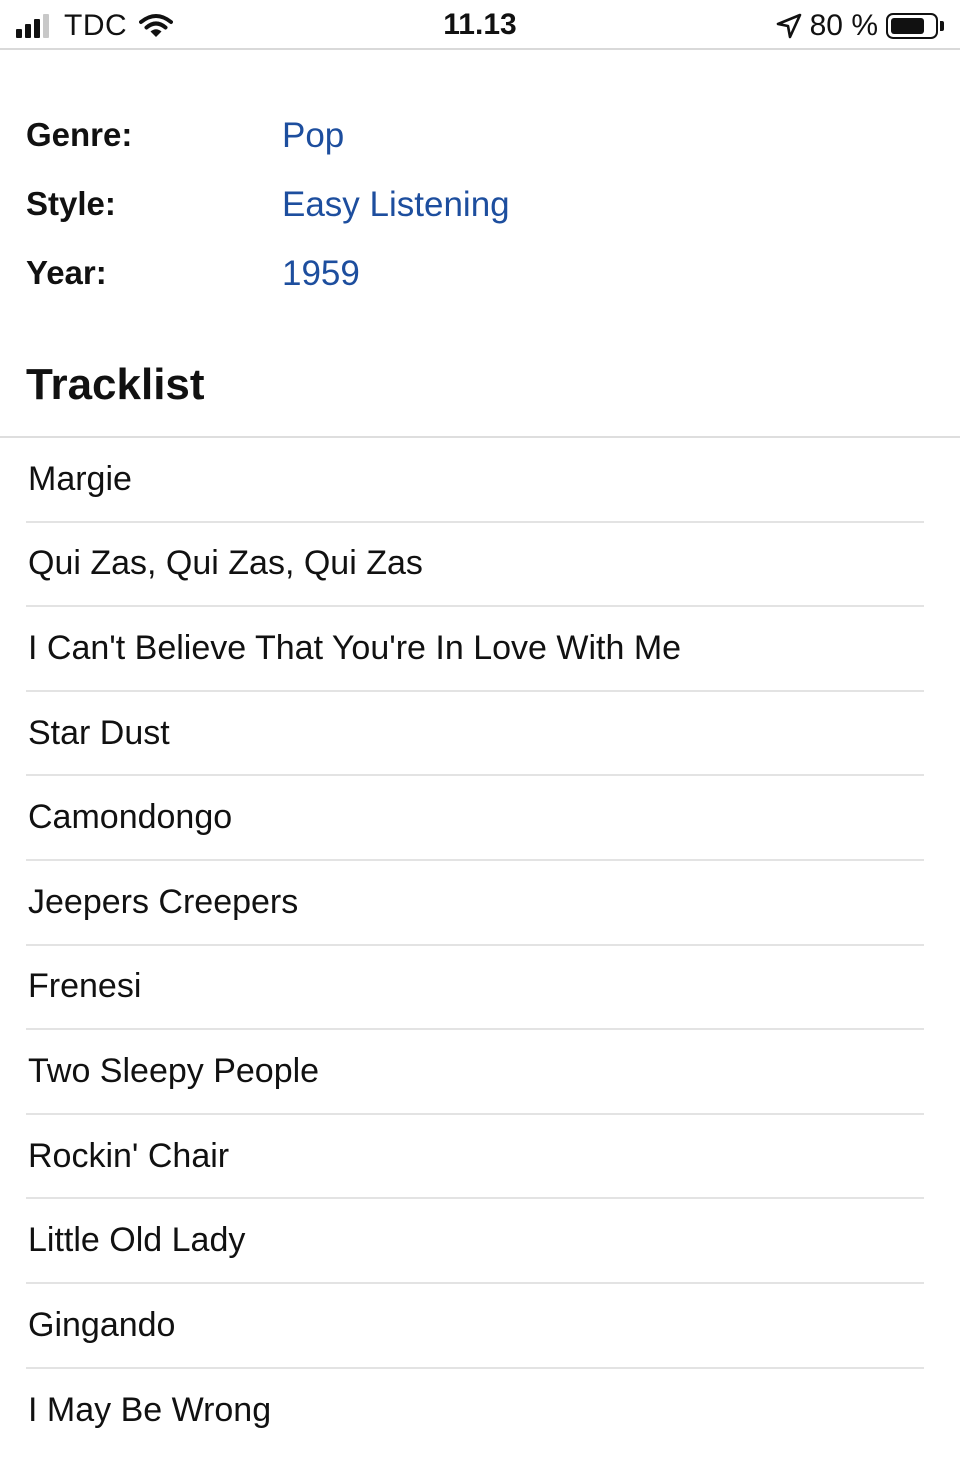  Describe the element at coordinates (480, 25) in the screenshot. I see `status-bar: TDC 11.13 80 %` at that location.